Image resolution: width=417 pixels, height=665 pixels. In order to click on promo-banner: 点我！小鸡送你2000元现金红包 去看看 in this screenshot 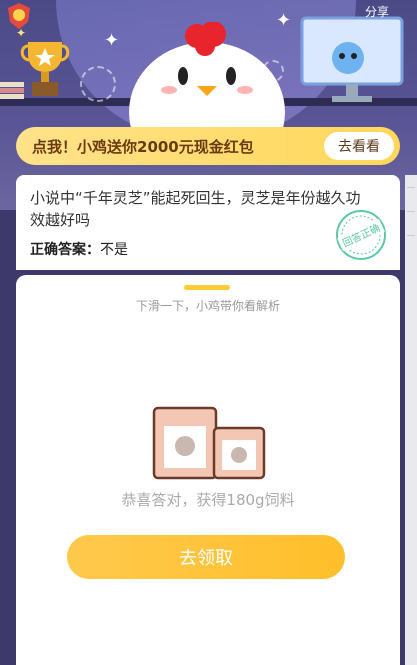, I will do `click(208, 146)`.